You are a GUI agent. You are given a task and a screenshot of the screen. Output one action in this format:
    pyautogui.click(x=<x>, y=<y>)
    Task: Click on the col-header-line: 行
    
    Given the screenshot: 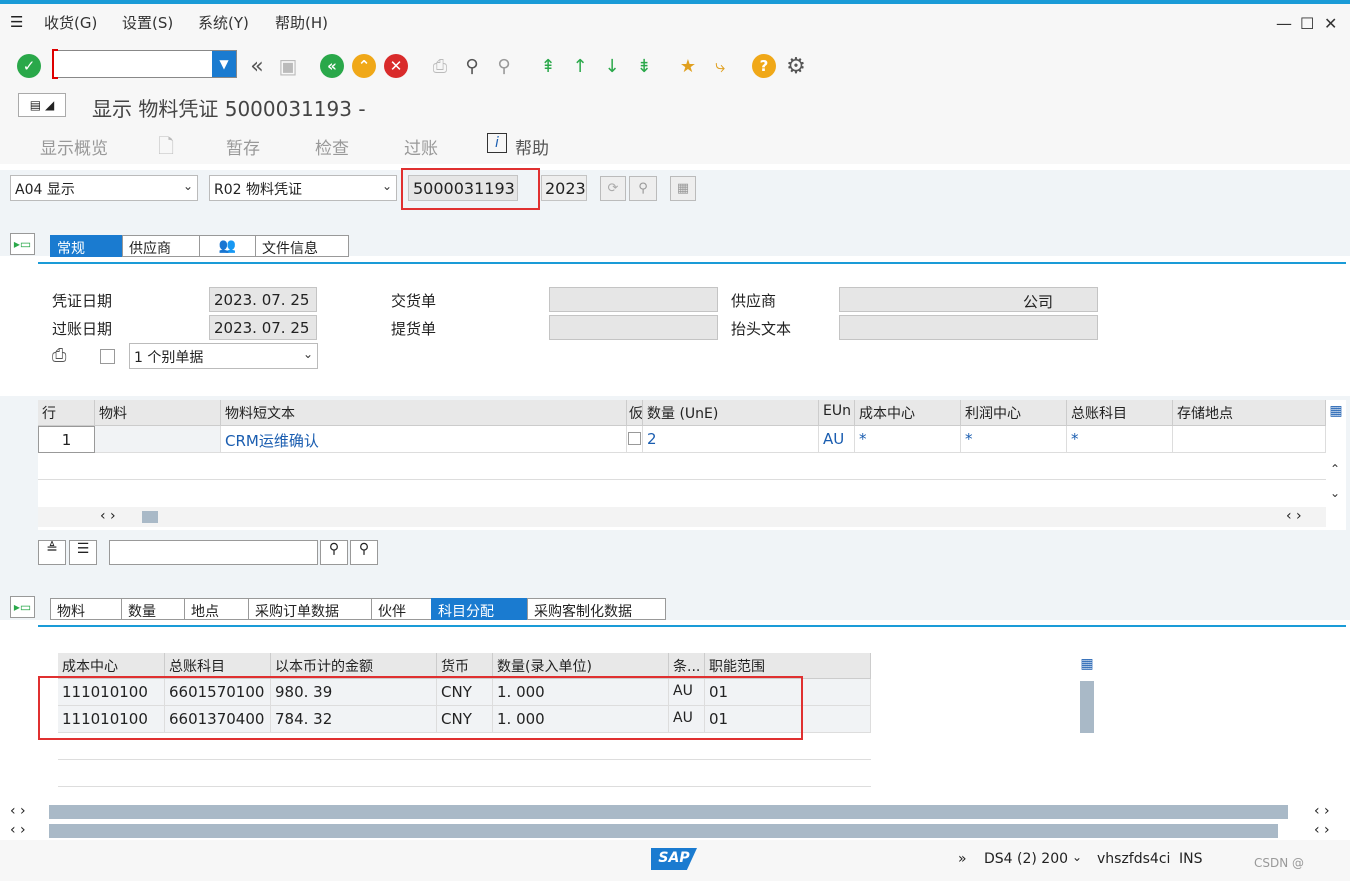 What is the action you would take?
    pyautogui.click(x=66, y=413)
    